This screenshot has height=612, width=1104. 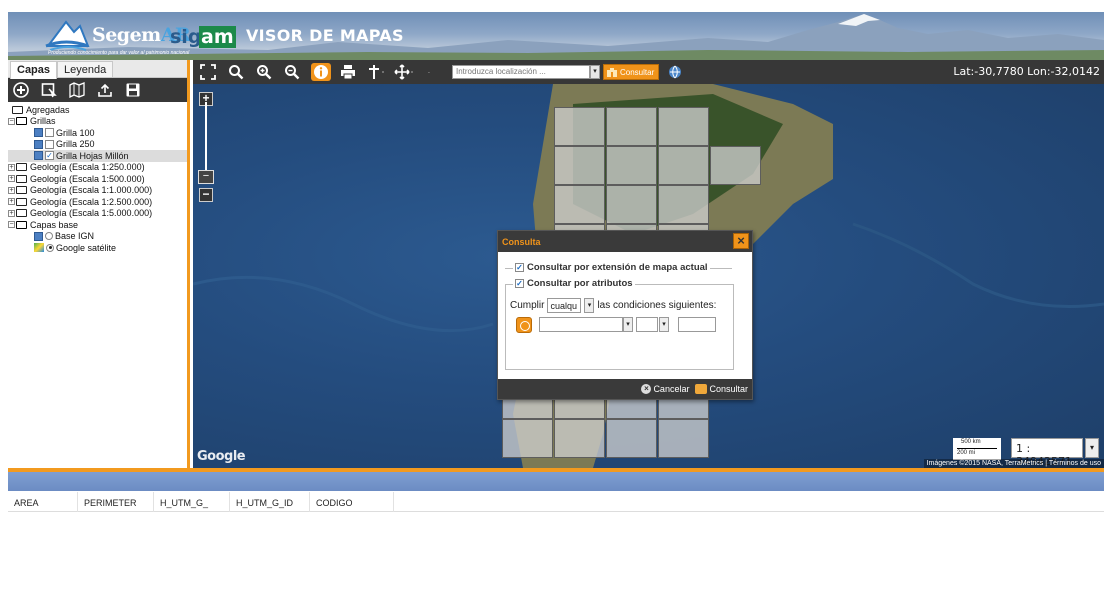 What do you see at coordinates (186, 37) in the screenshot?
I see `sigam-logo-sig: sig` at bounding box center [186, 37].